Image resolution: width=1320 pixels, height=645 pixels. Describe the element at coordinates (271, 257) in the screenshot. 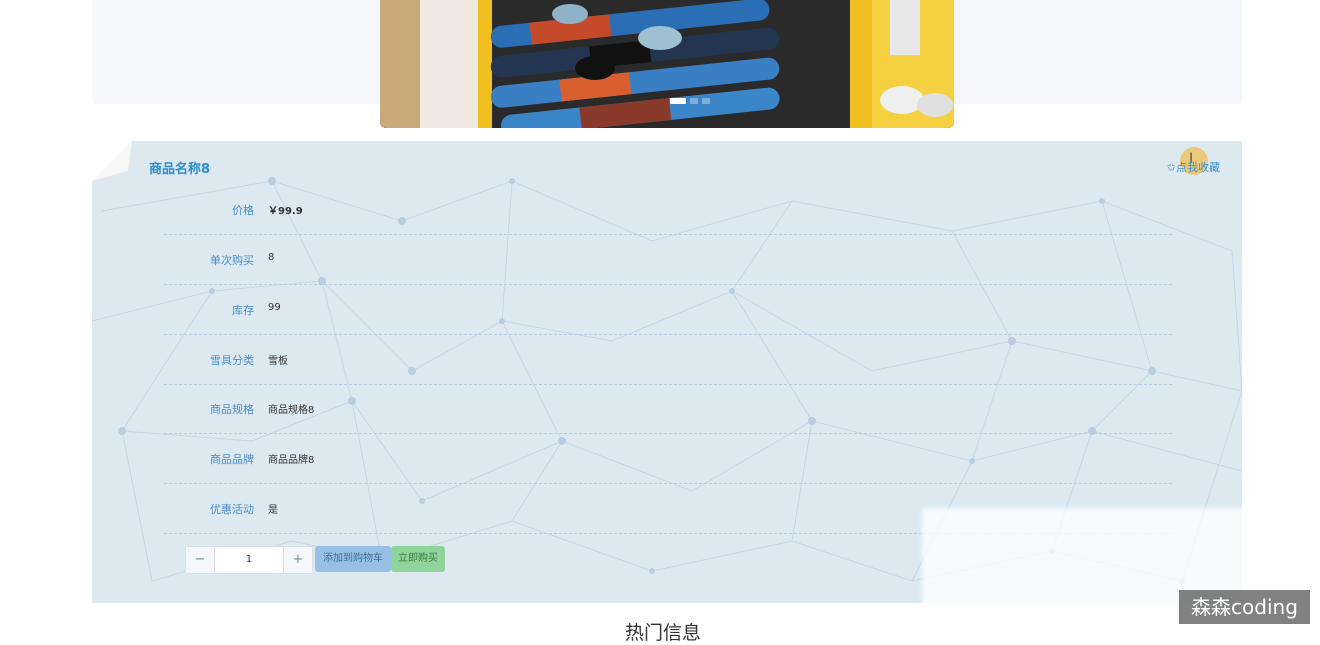

I see `field-value: 8` at that location.